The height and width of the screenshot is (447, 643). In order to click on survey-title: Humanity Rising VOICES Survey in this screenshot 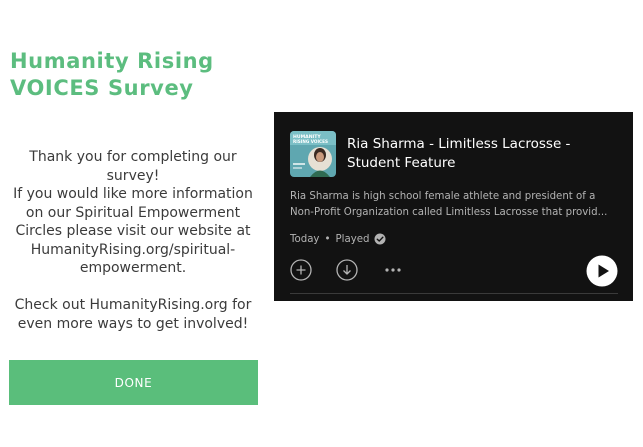, I will do `click(140, 75)`.